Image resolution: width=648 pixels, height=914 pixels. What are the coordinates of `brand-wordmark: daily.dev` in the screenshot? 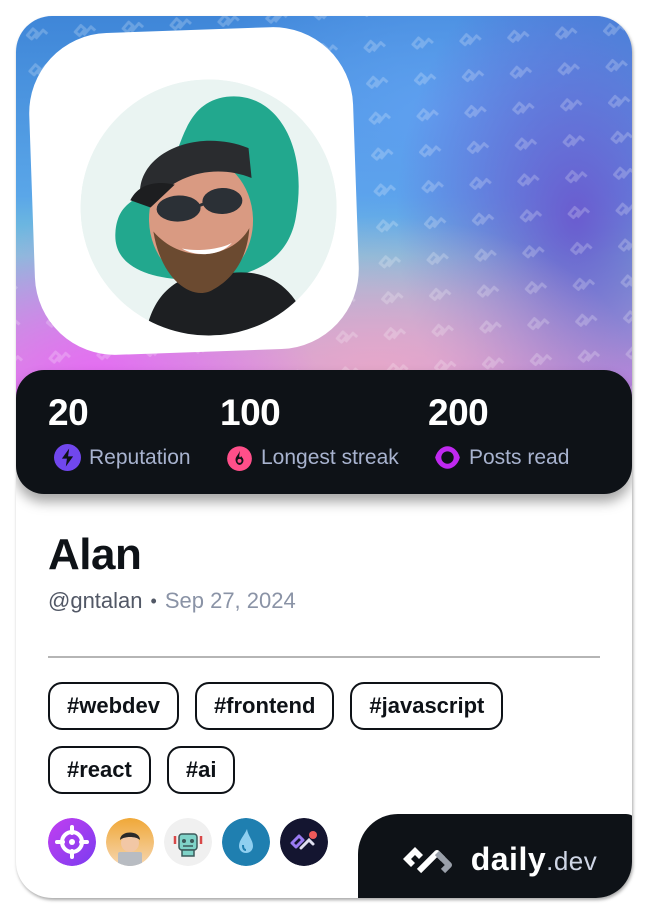 It's located at (534, 859).